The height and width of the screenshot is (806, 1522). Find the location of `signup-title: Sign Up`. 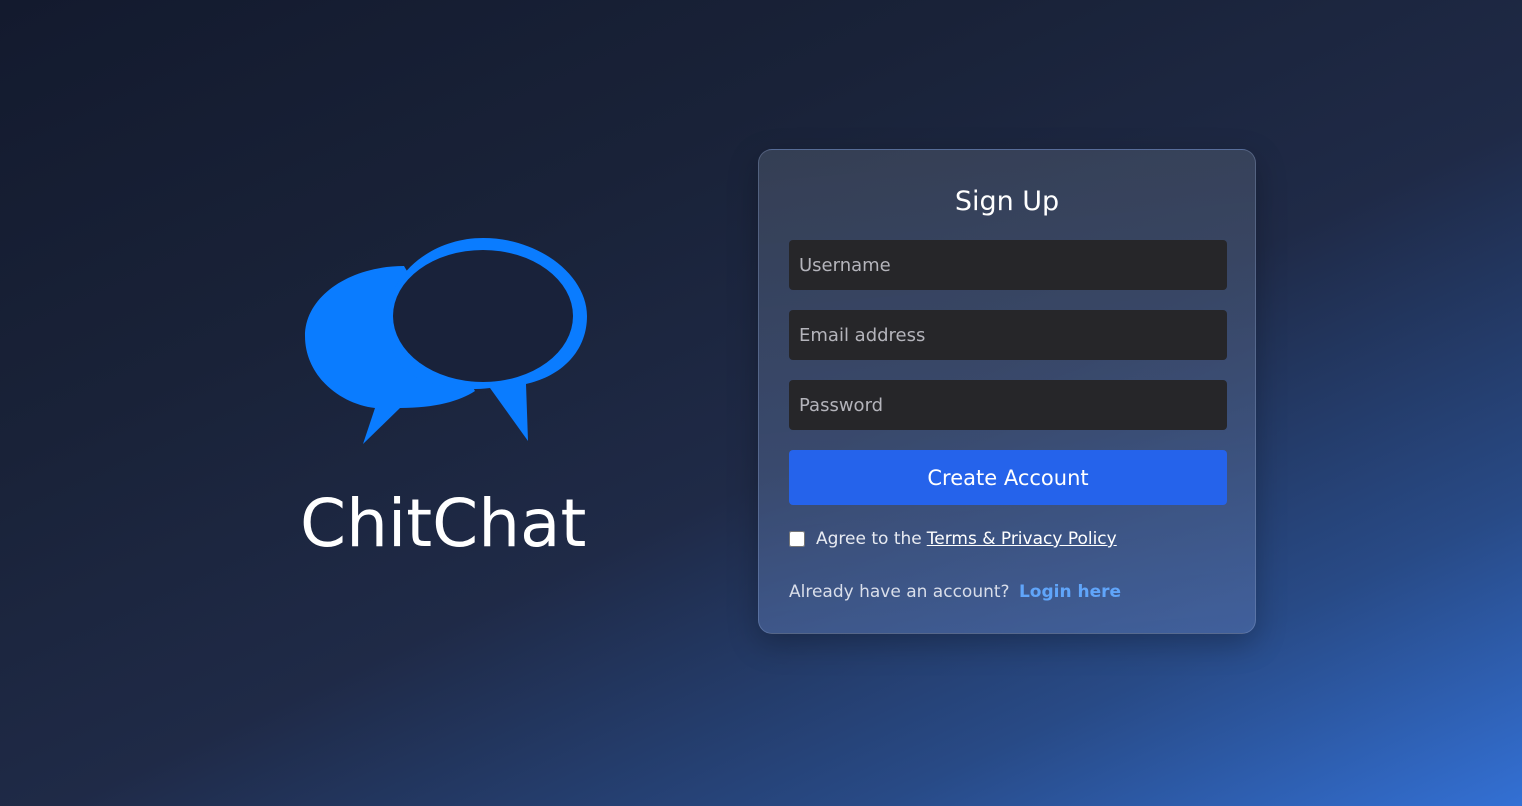

signup-title: Sign Up is located at coordinates (1007, 201).